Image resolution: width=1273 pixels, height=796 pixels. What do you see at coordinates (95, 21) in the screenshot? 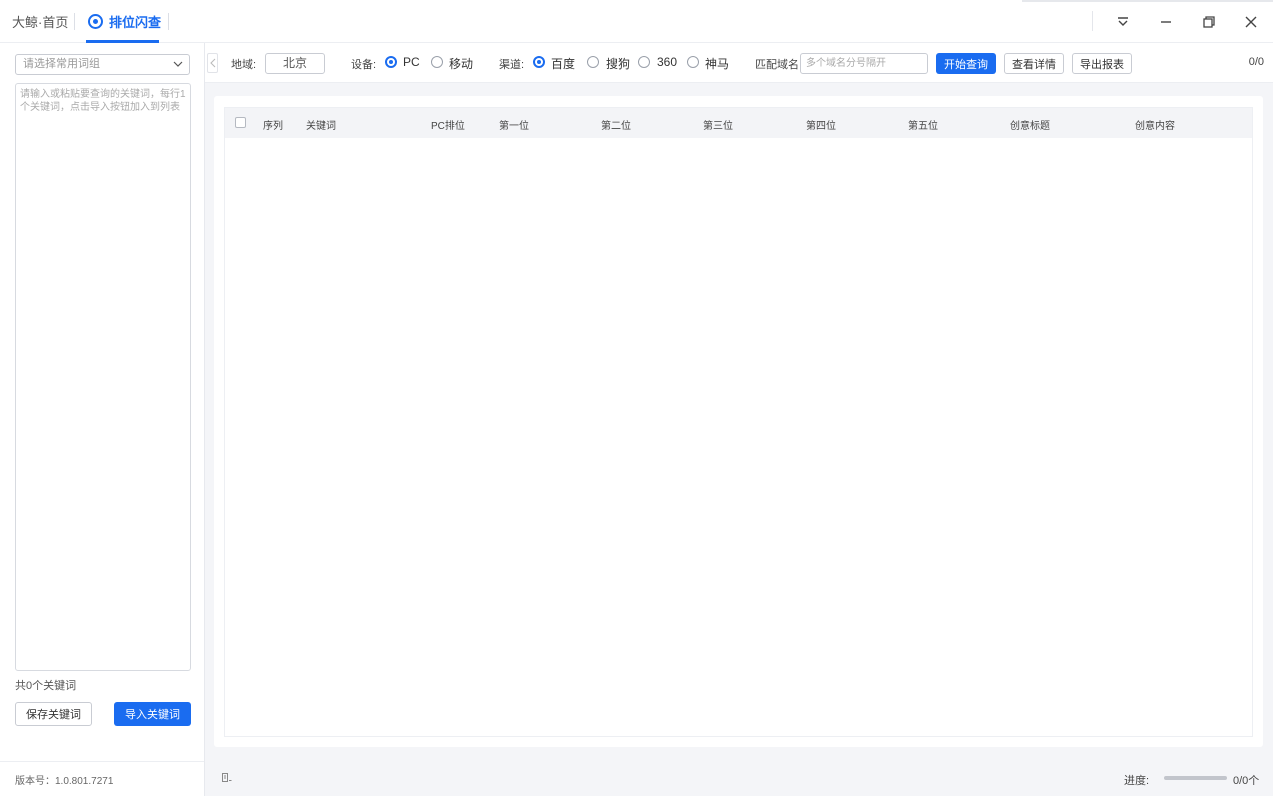
I see `rank-check-icon` at bounding box center [95, 21].